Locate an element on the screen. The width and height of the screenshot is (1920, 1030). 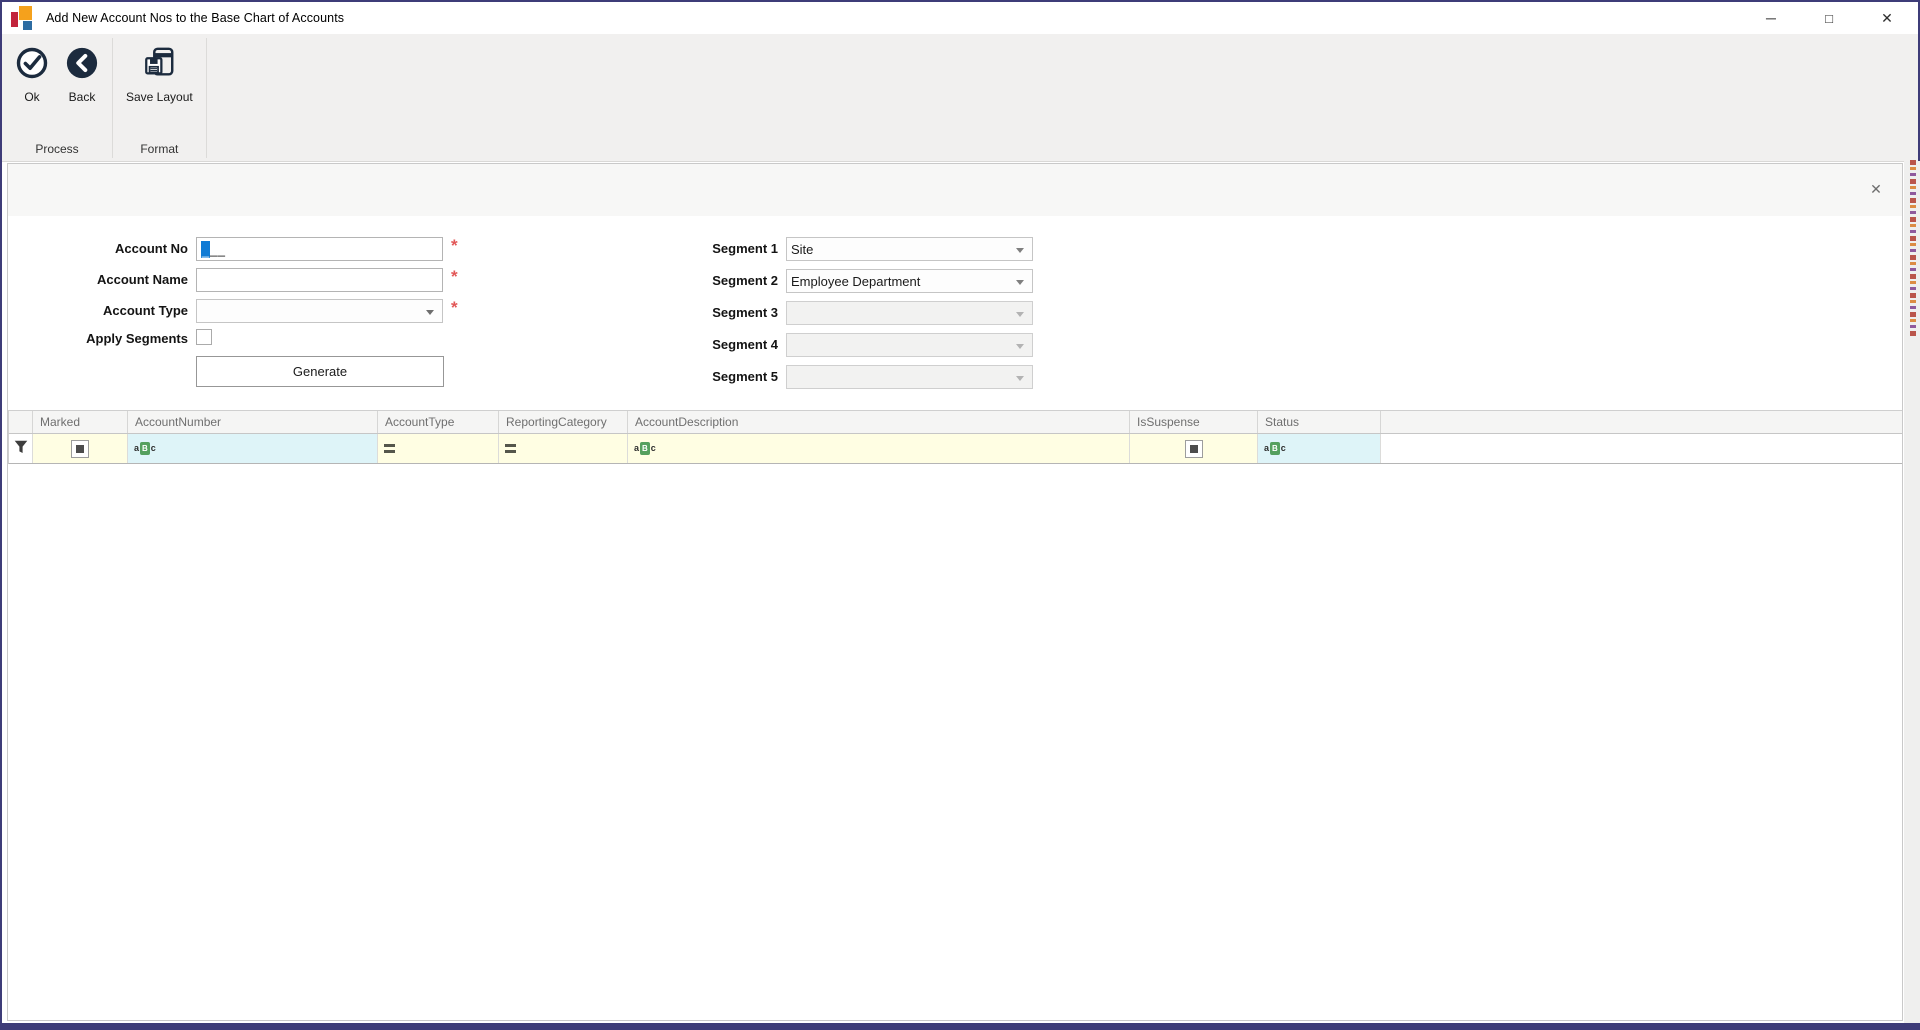
grid-filter-row: aBc aBc aBc is located at coordinates (955, 449).